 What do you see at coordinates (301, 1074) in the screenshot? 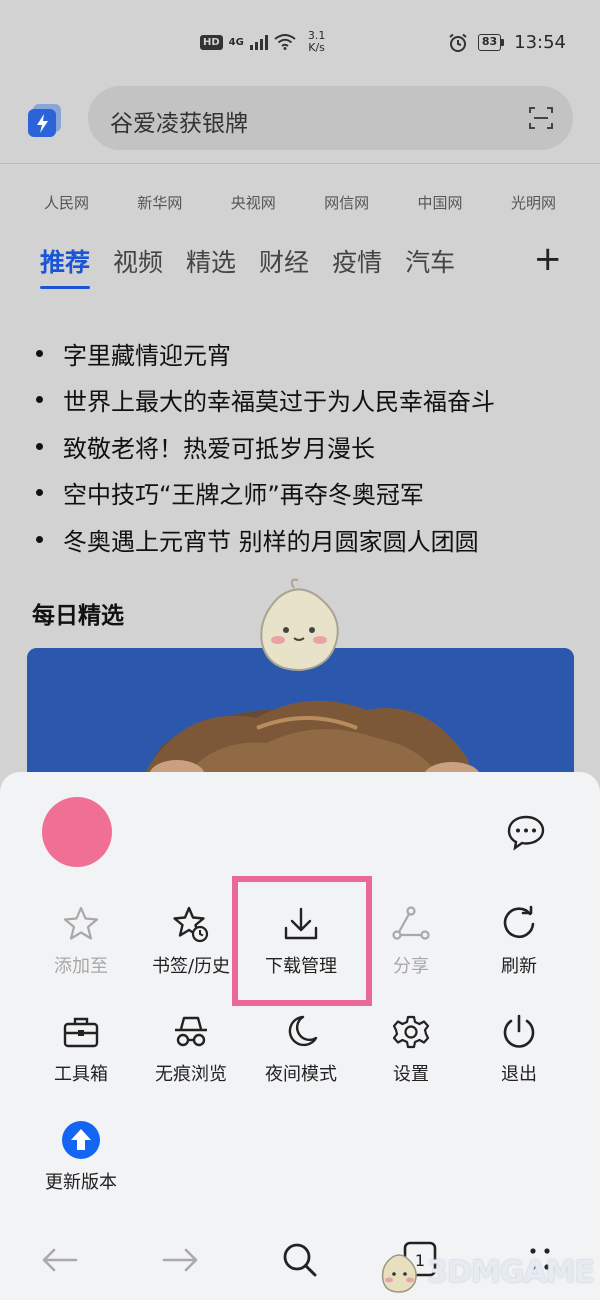
I see `menu-label: 夜间模式` at bounding box center [301, 1074].